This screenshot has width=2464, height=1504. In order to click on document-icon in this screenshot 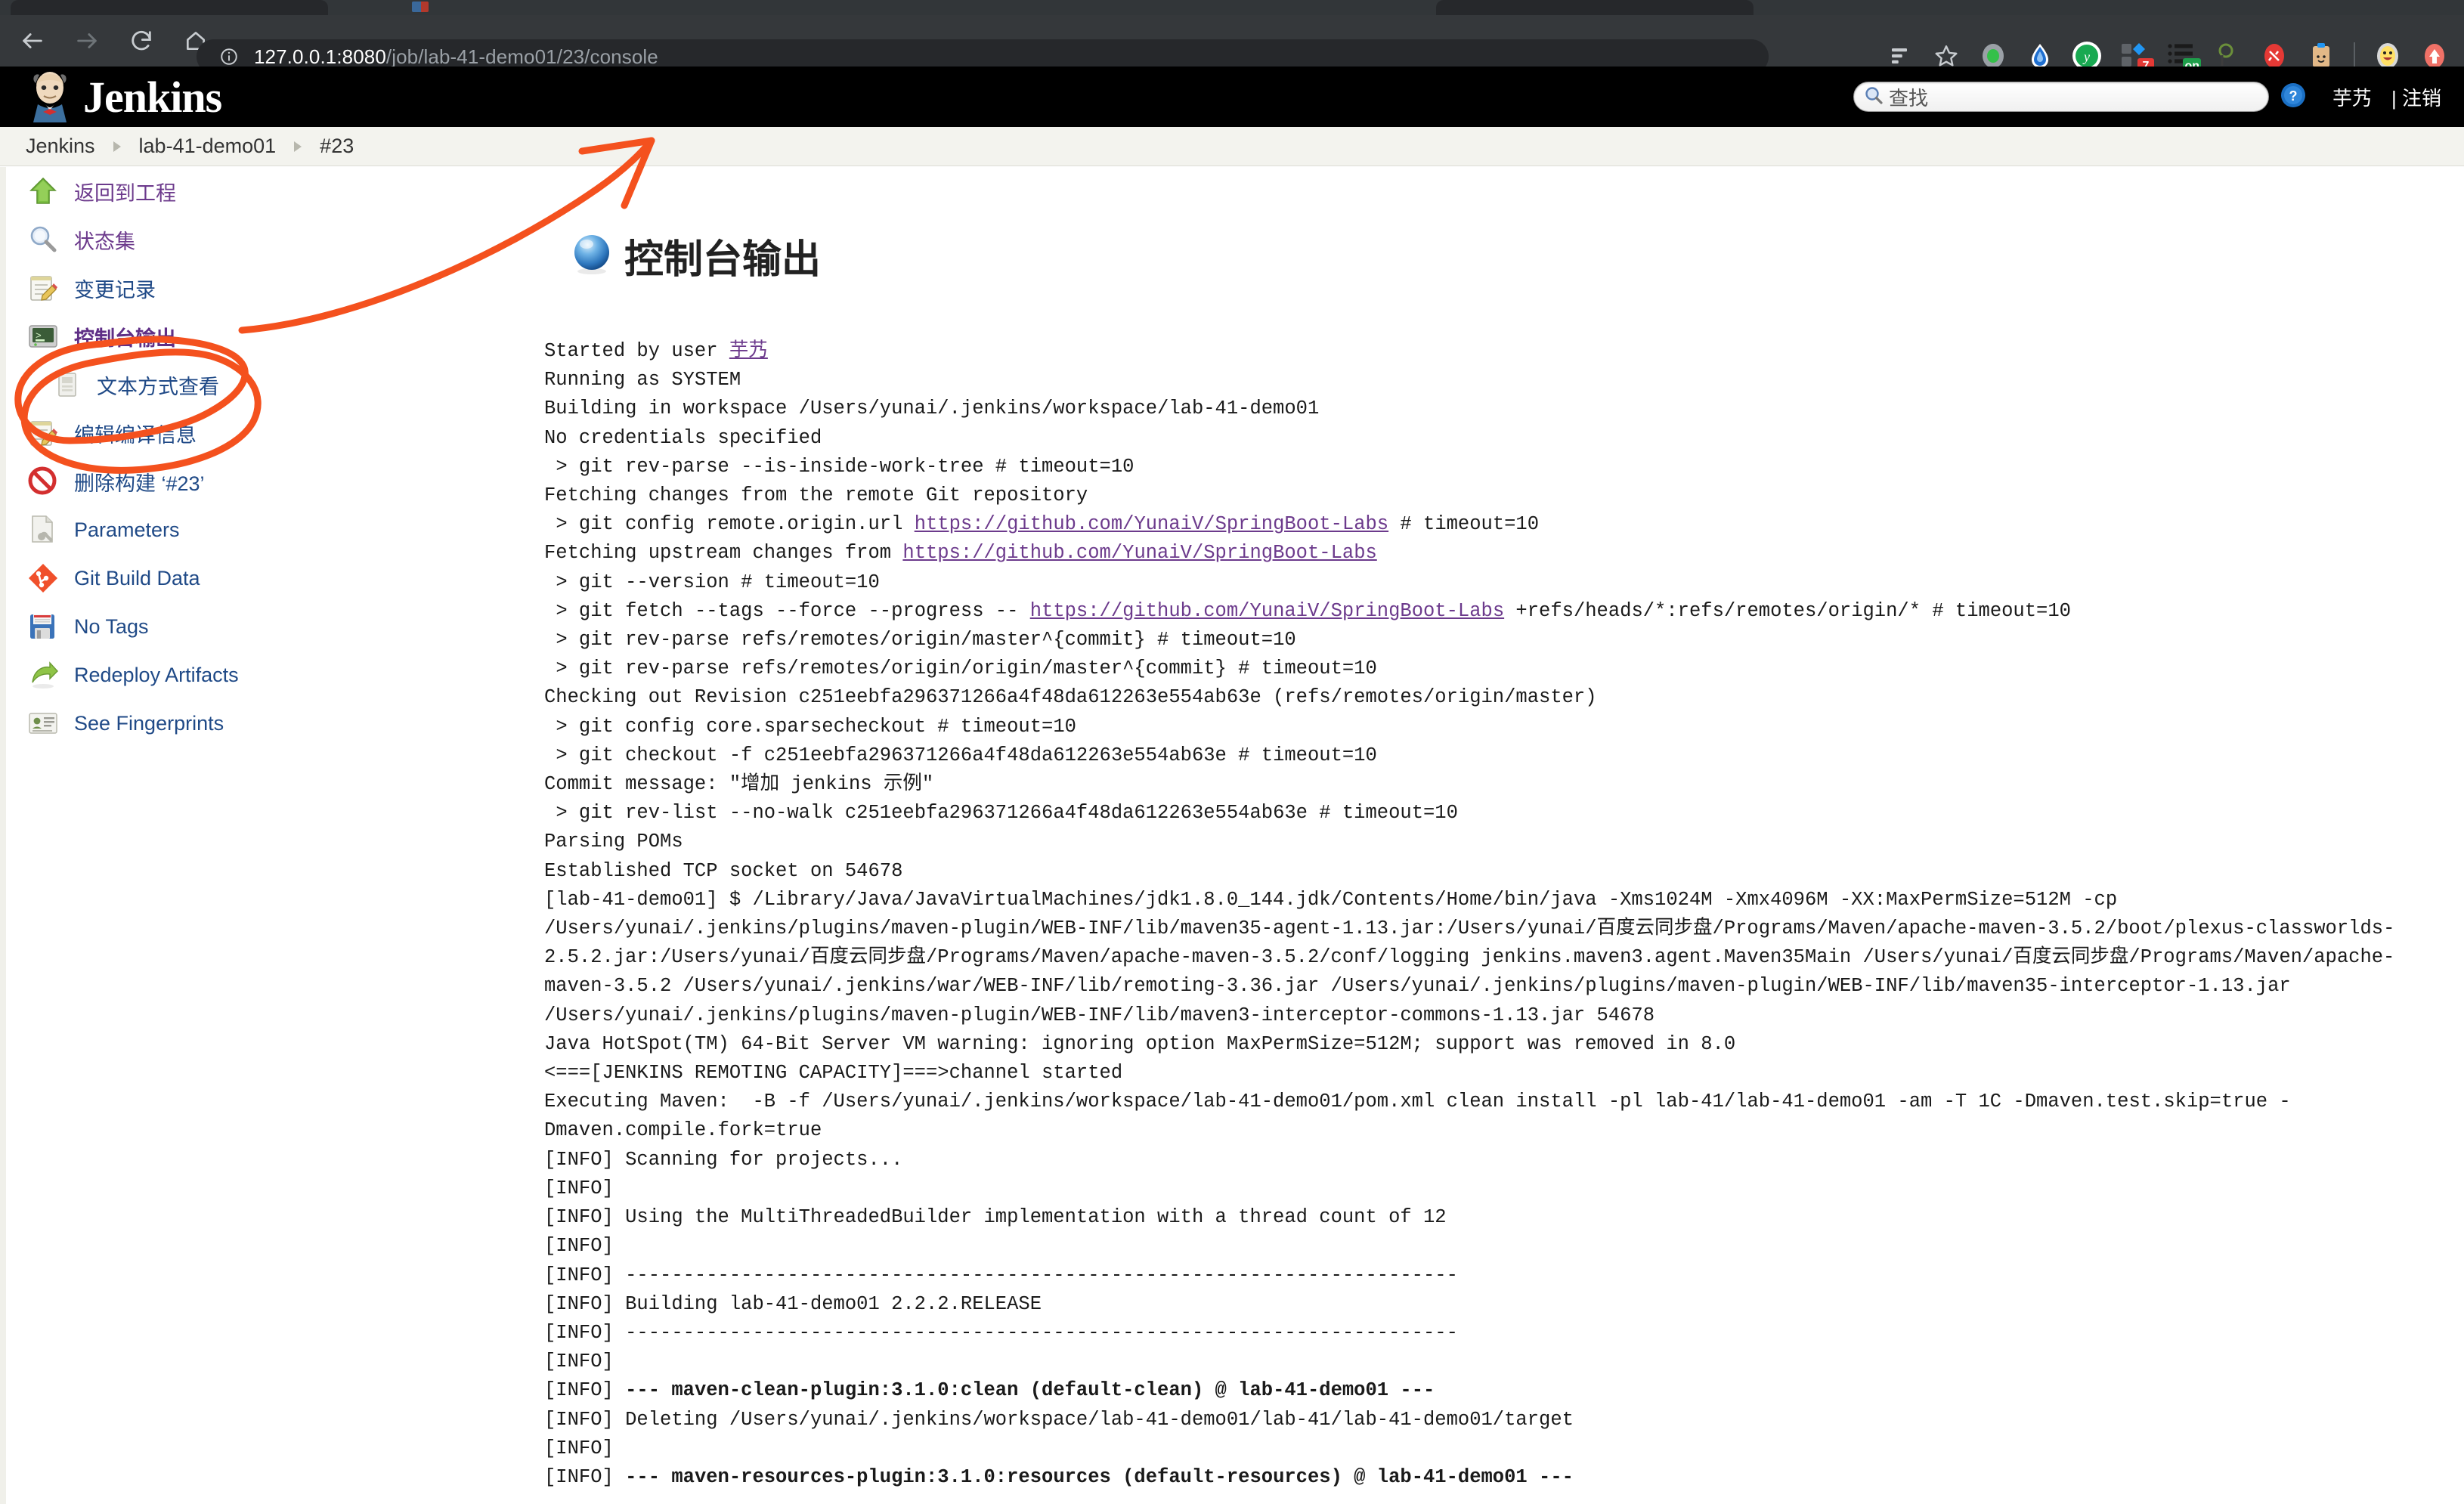, I will do `click(68, 385)`.